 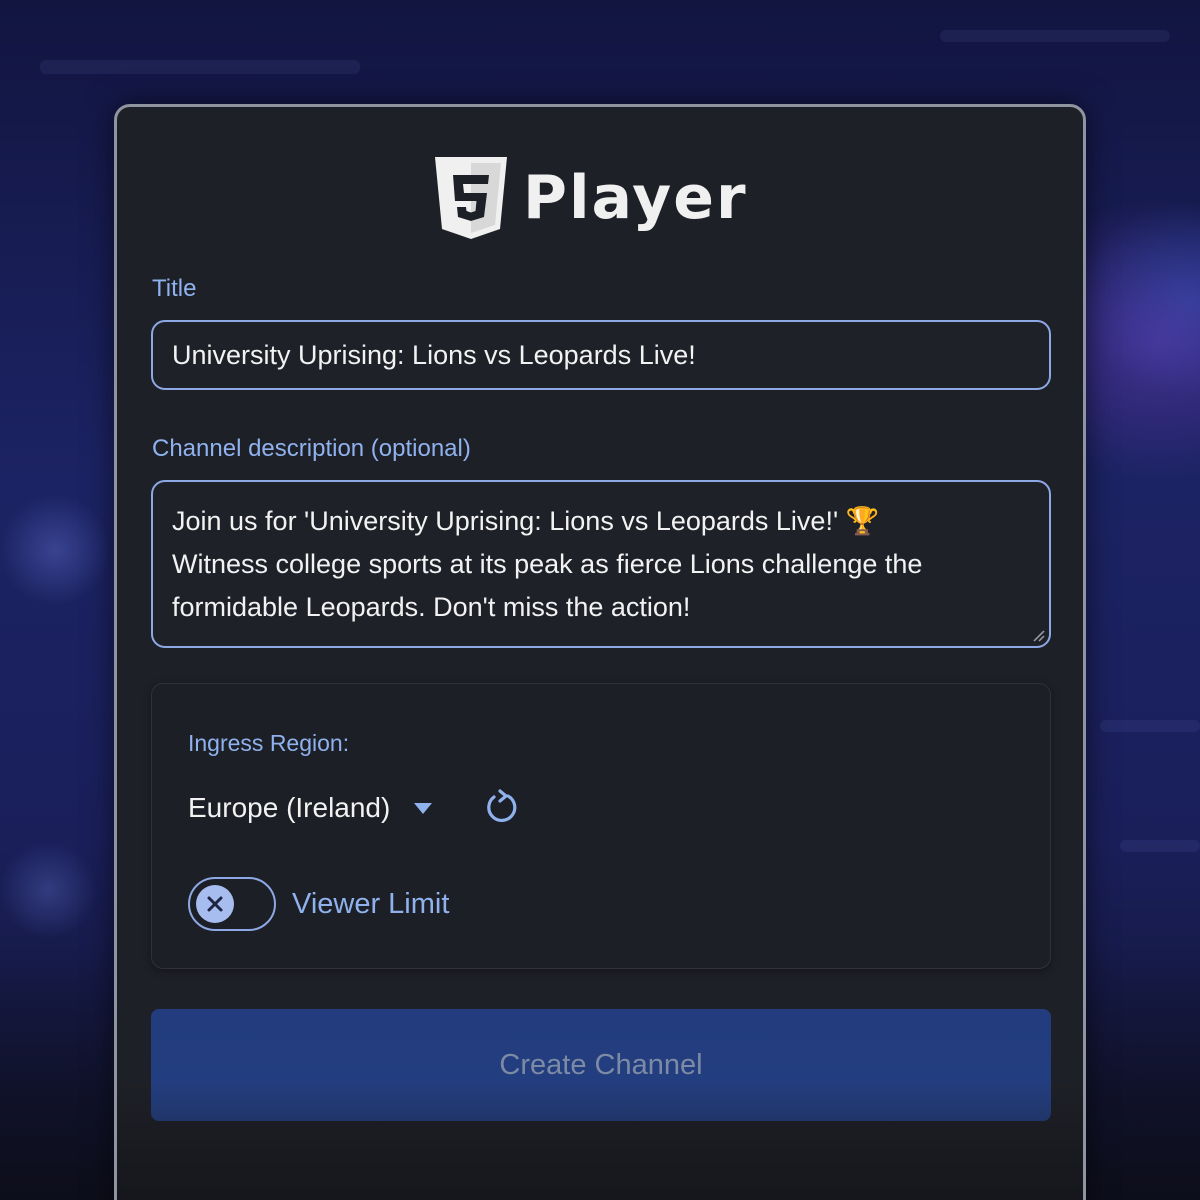 I want to click on html5-shield-icon, so click(x=471, y=198).